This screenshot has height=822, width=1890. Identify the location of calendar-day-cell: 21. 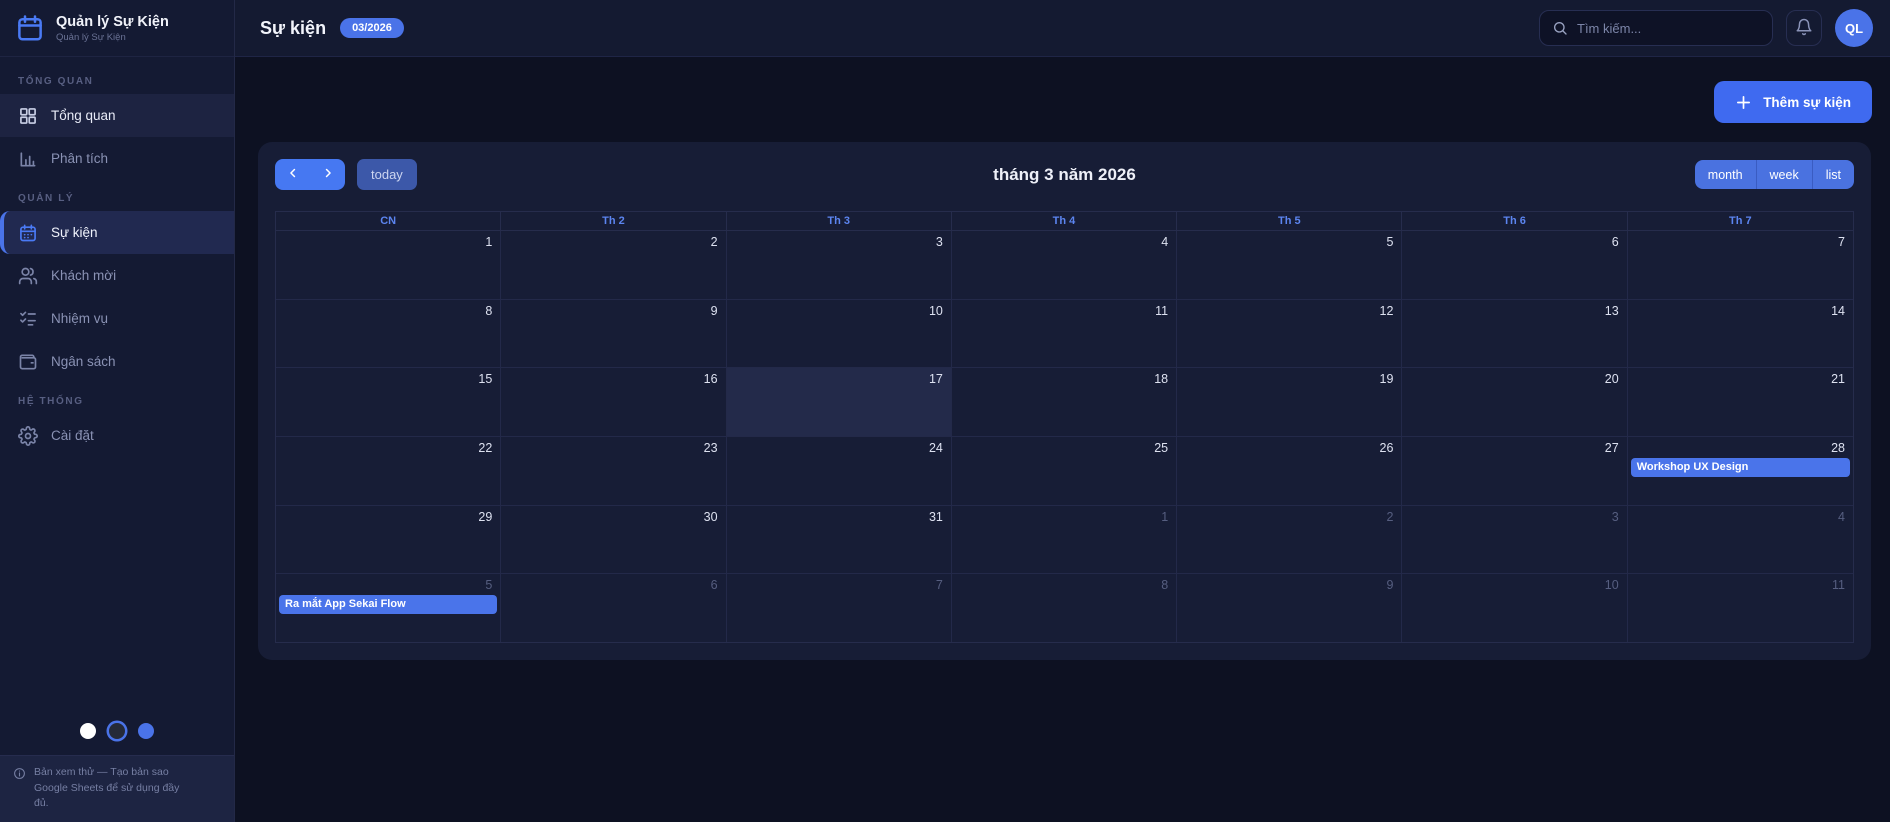
(1740, 402).